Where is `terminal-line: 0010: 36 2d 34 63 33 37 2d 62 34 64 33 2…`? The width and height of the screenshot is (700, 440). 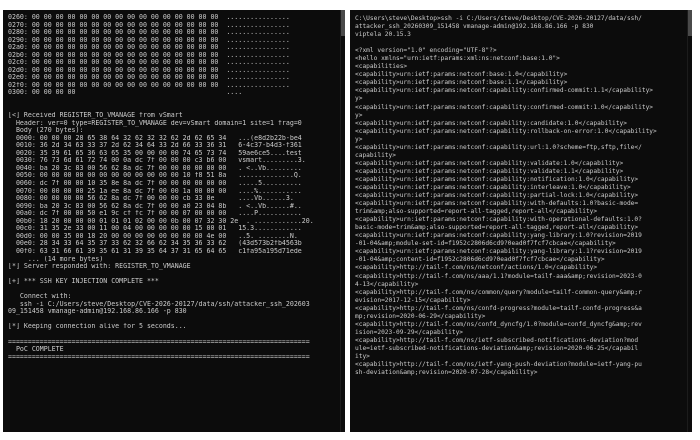
terminal-line: 0010: 36 2d 34 63 33 37 2d 62 34 64 33 2… is located at coordinates (155, 146).